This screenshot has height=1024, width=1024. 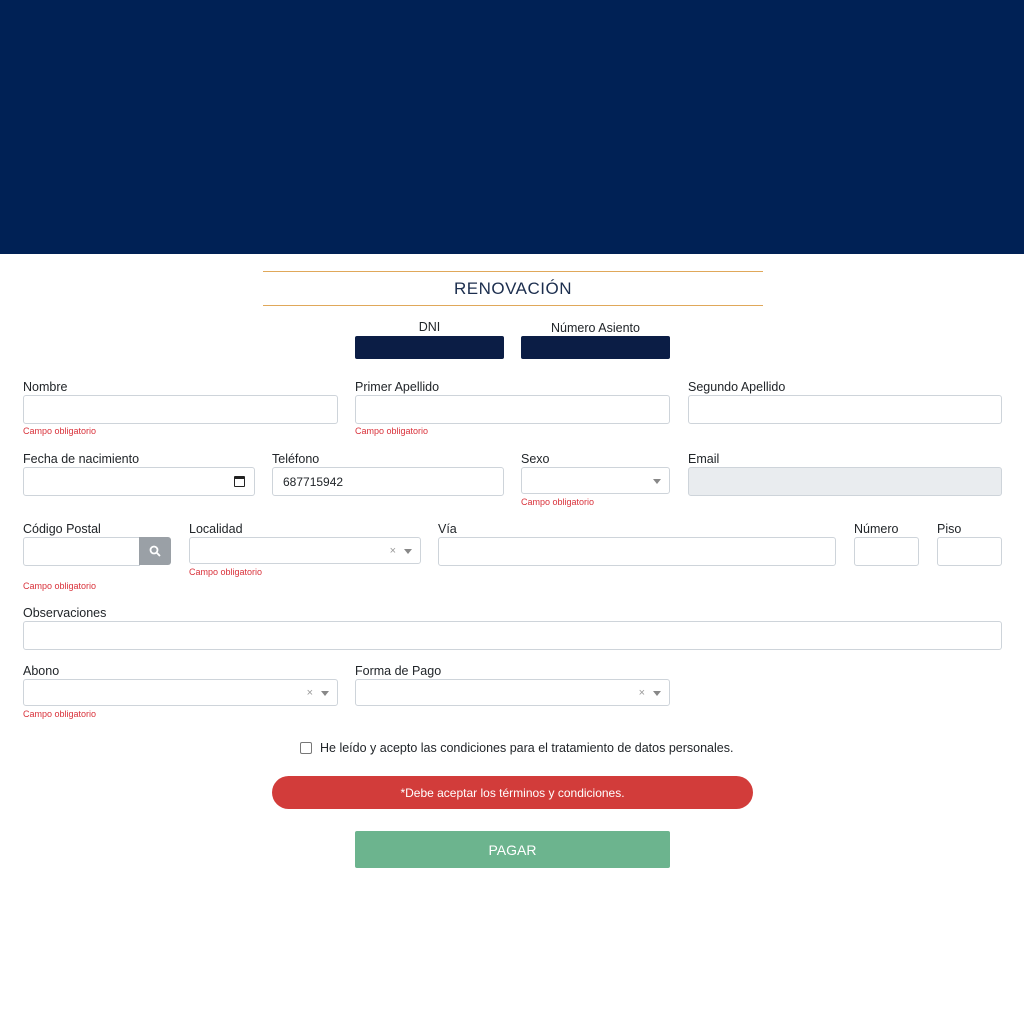 I want to click on sexo-error: Campo obligatorio, so click(x=558, y=502).